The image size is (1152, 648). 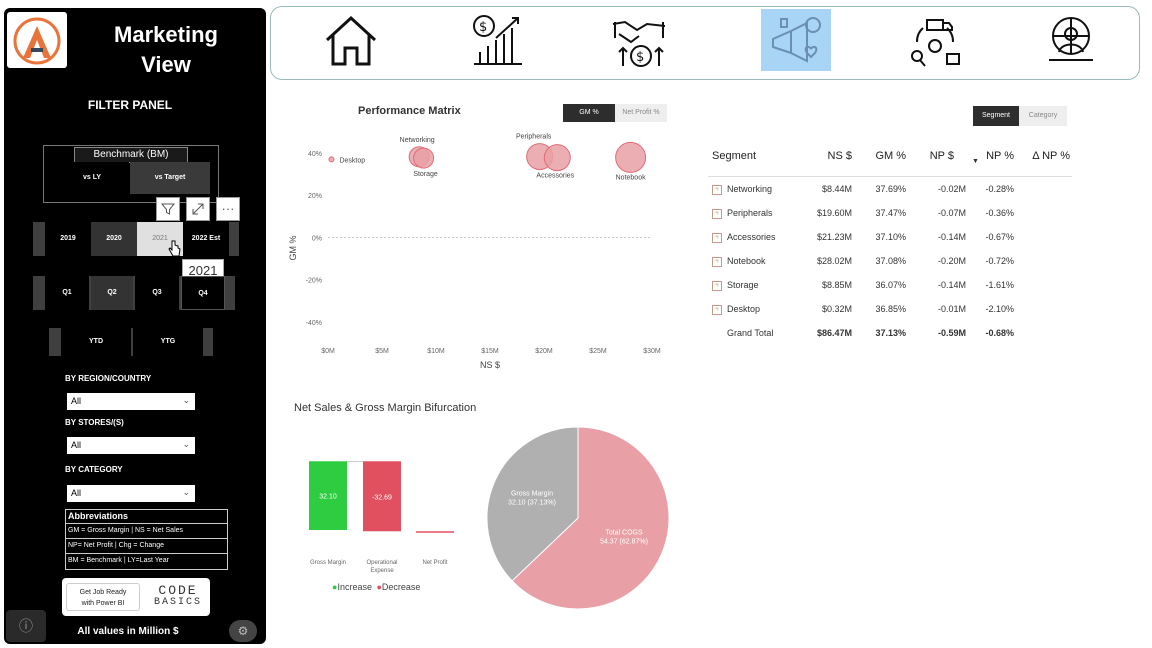 What do you see at coordinates (293, 247) in the screenshot?
I see `y-axis-label: GM %` at bounding box center [293, 247].